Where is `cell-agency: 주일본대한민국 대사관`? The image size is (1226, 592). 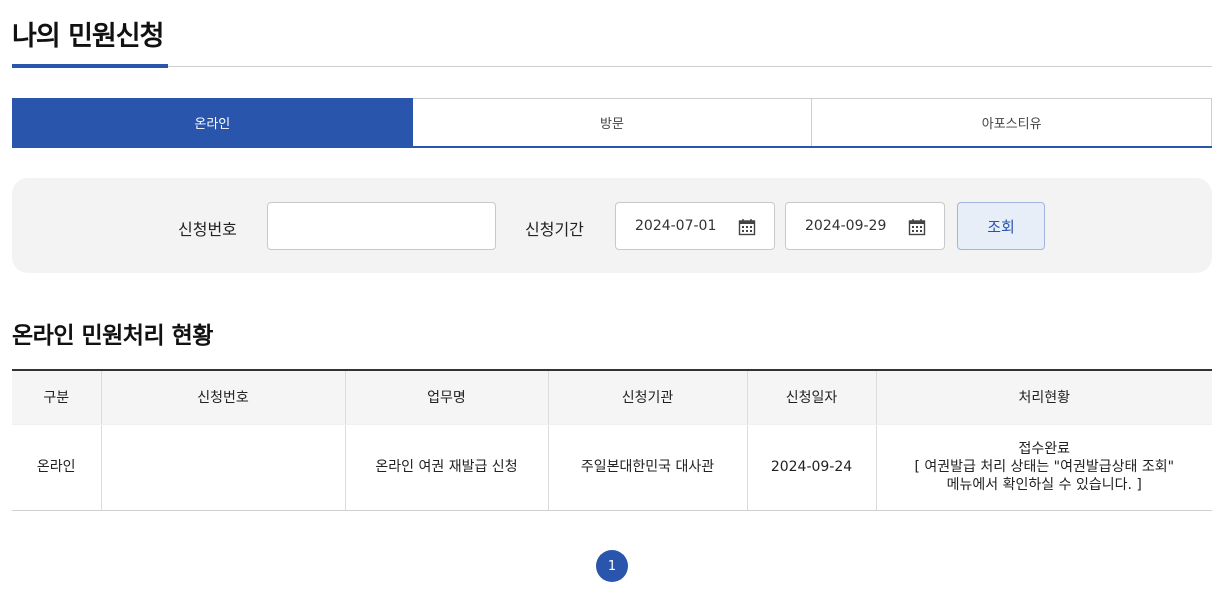 cell-agency: 주일본대한민국 대사관 is located at coordinates (648, 467).